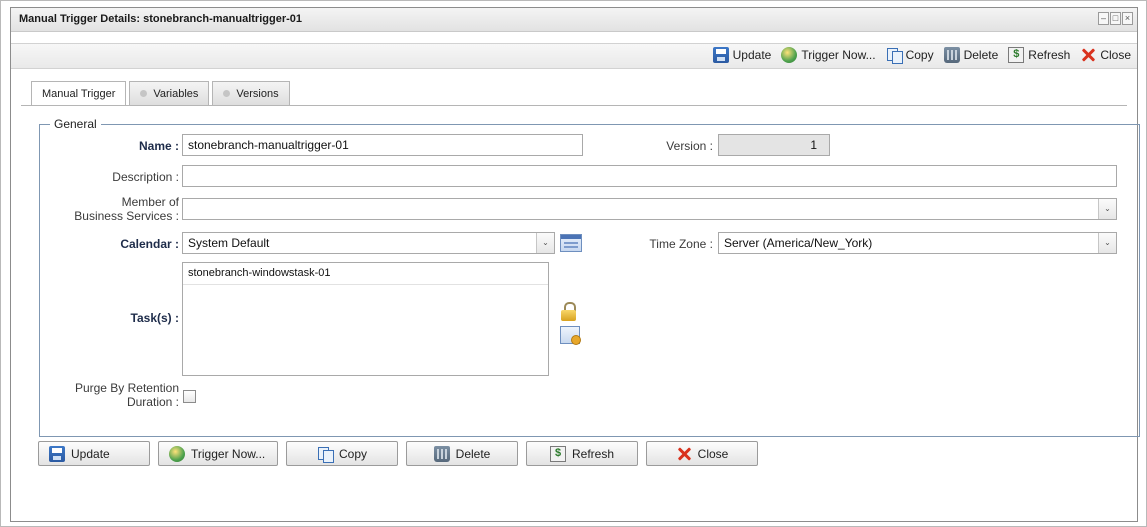 This screenshot has height=527, width=1147. I want to click on lock-icon, so click(569, 312).